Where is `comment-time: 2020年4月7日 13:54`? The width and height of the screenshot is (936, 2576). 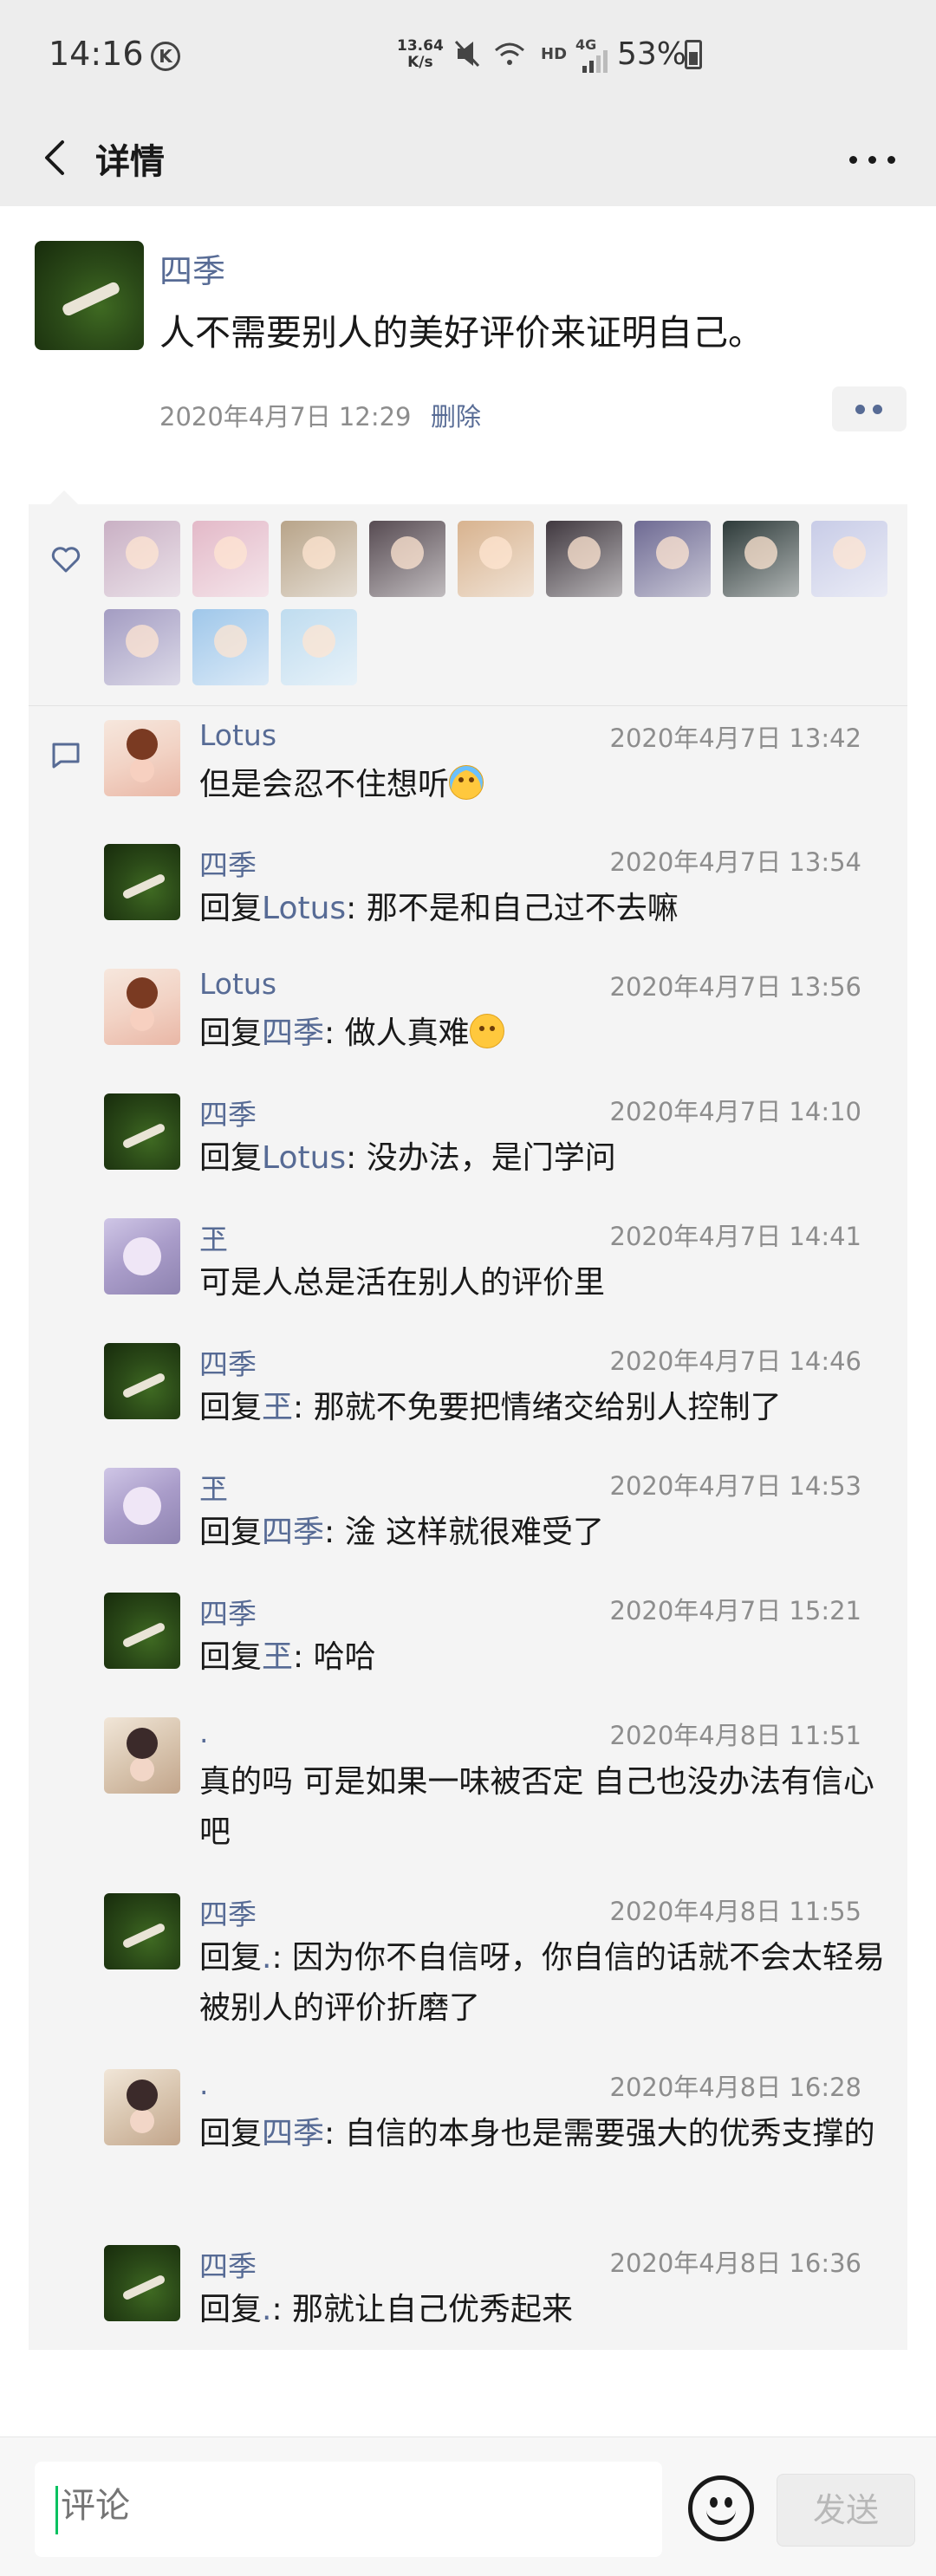 comment-time: 2020年4月7日 13:54 is located at coordinates (735, 862).